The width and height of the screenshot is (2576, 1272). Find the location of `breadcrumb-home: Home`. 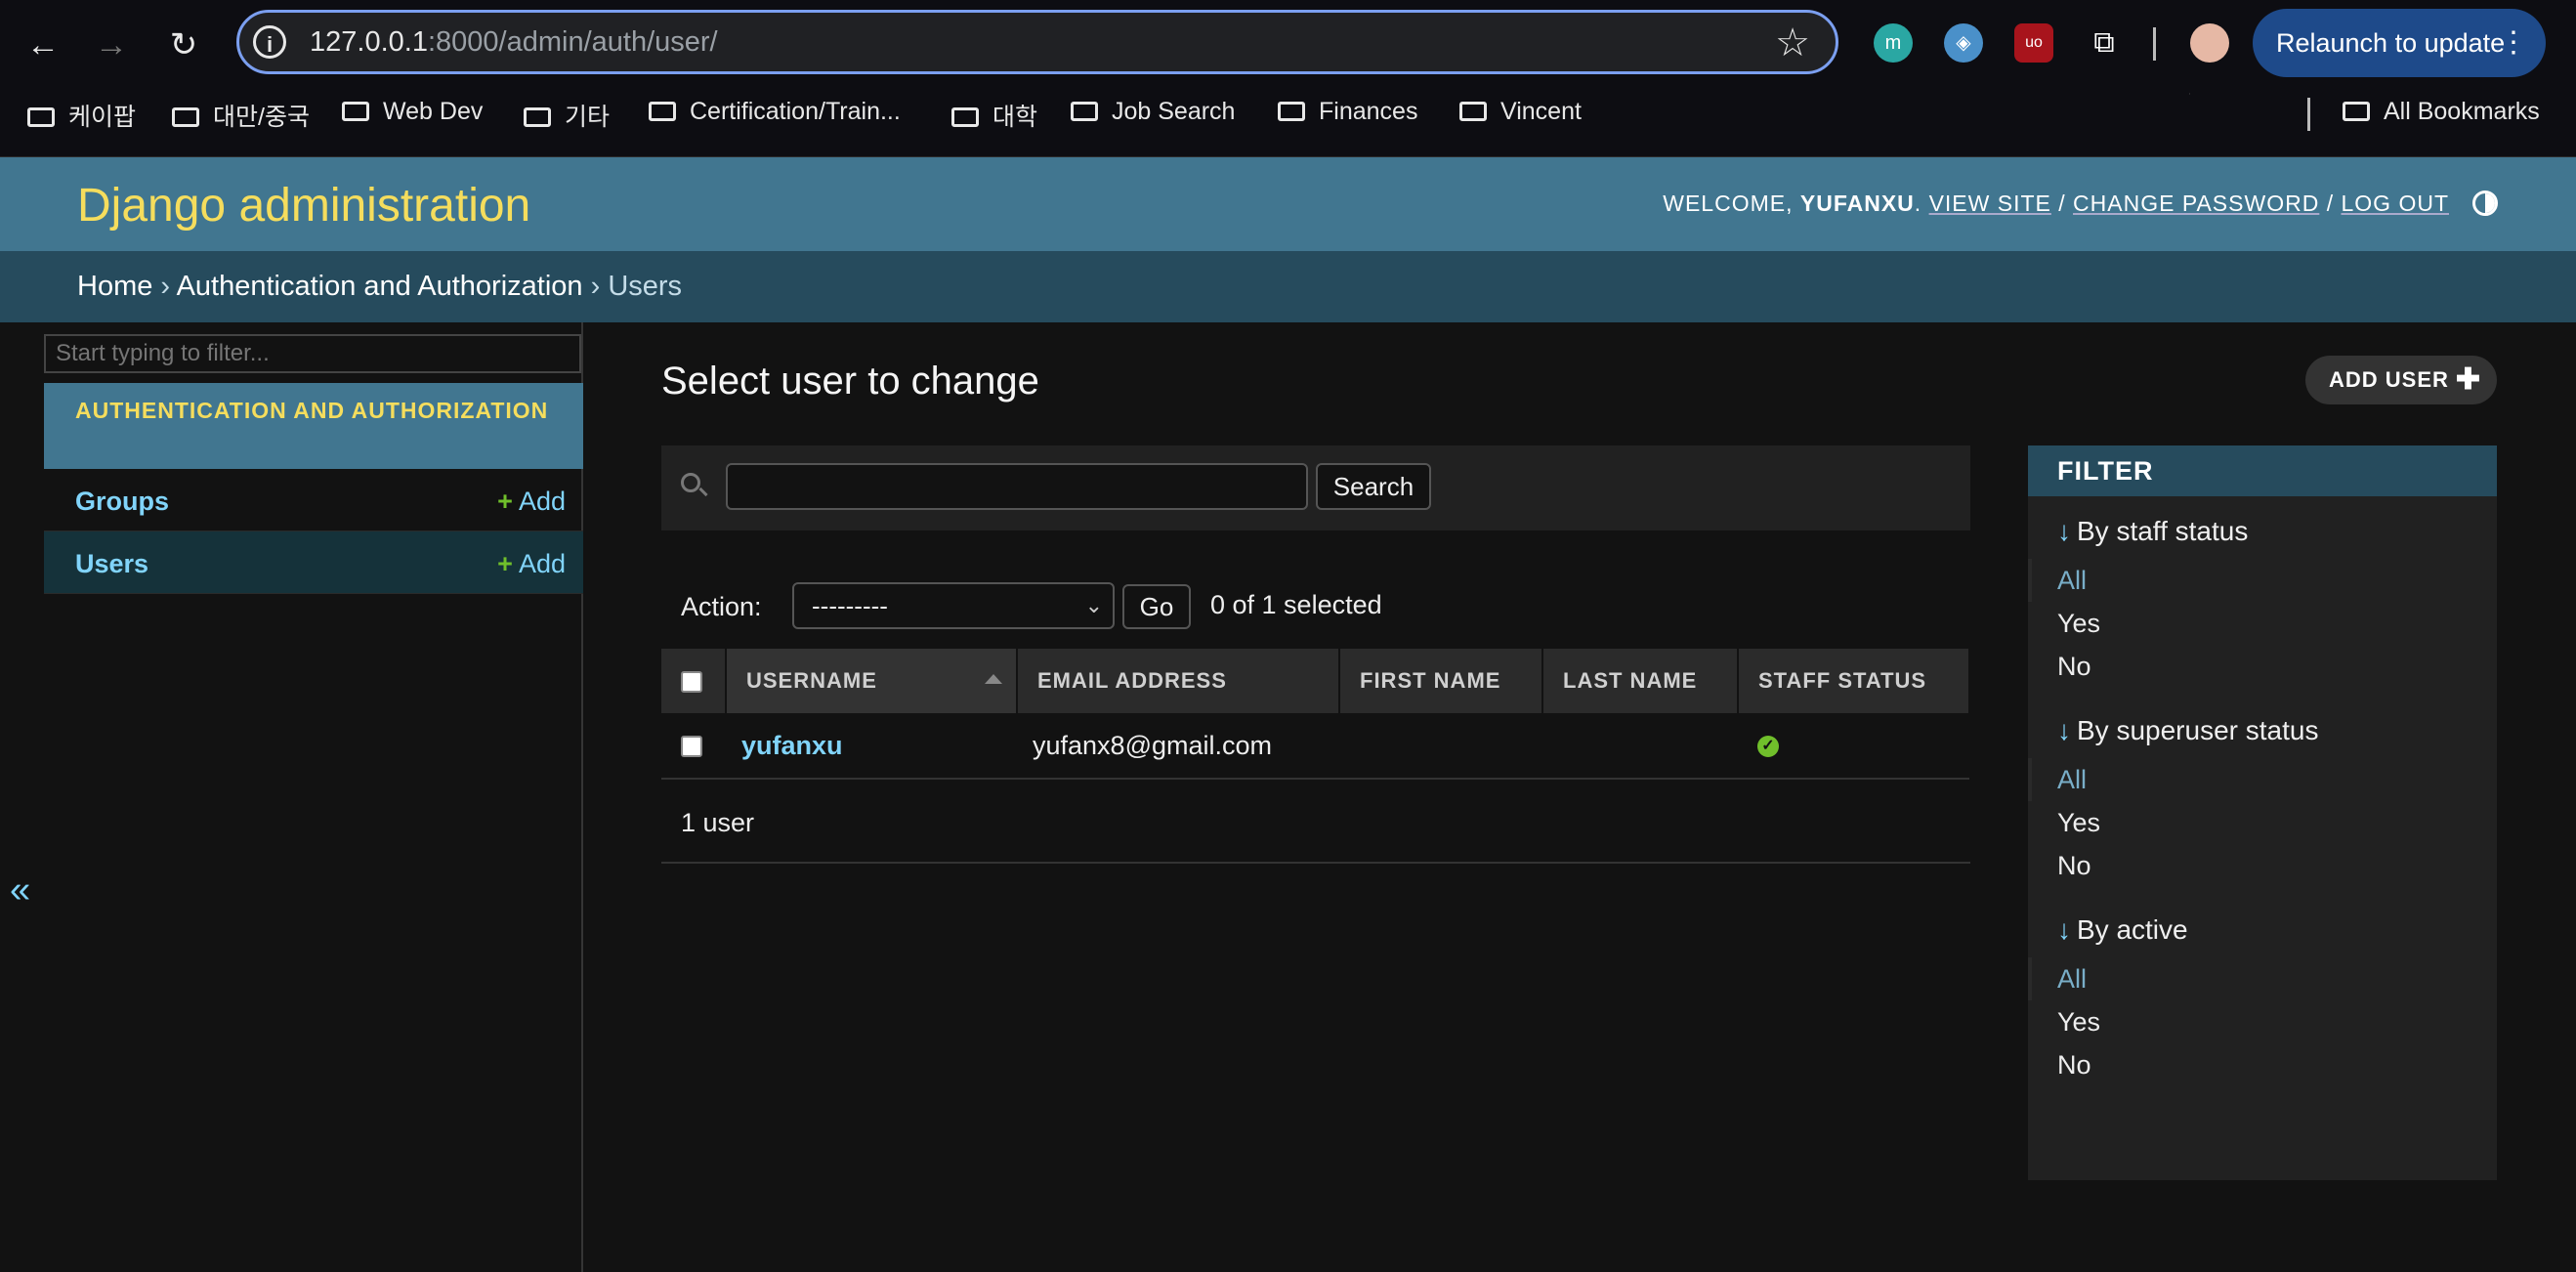

breadcrumb-home: Home is located at coordinates (114, 286).